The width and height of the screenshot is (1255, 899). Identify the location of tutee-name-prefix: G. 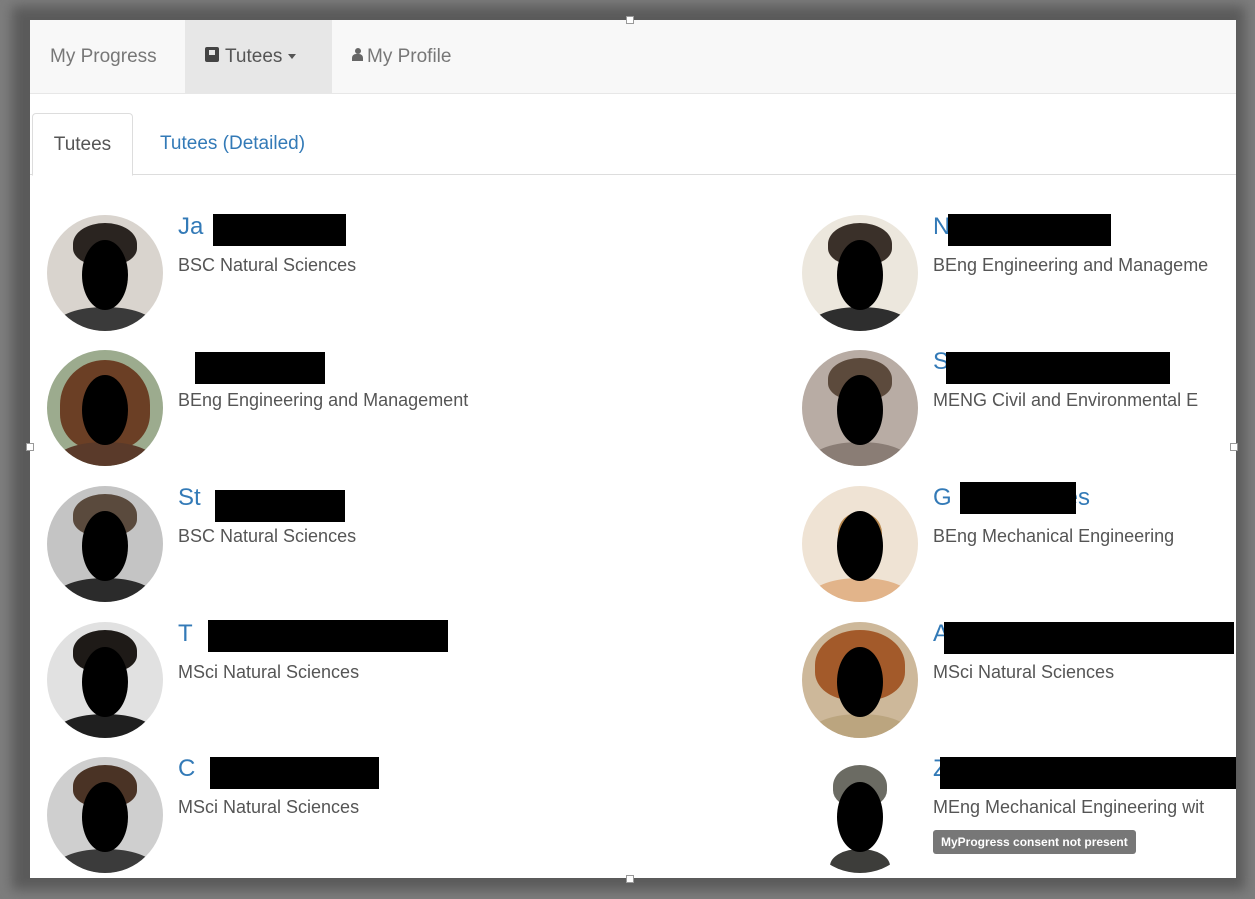
(942, 497).